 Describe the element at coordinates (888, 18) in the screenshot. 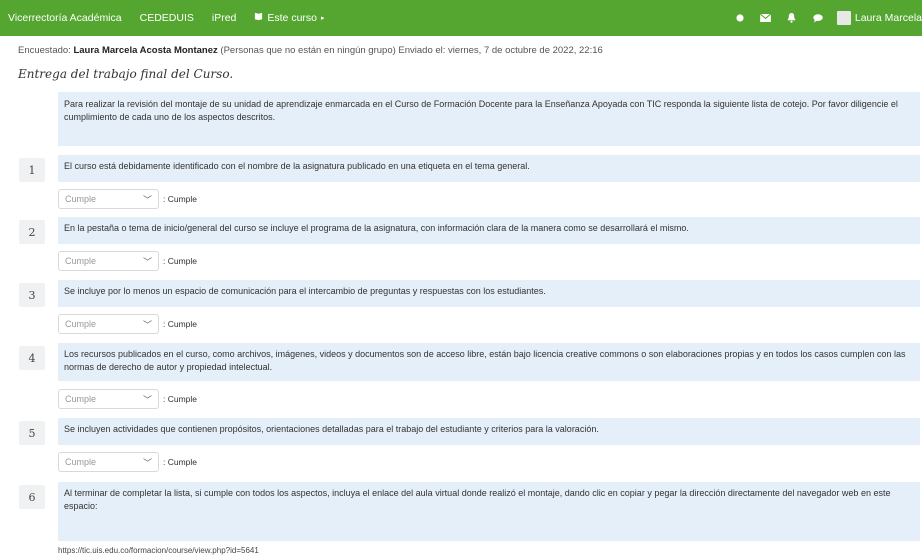

I see `user-name: Laura Marcela` at that location.